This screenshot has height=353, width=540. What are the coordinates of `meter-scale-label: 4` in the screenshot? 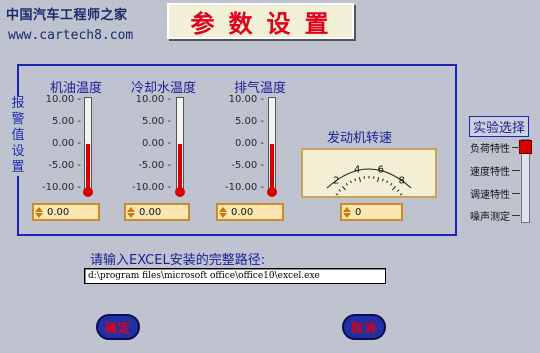 It's located at (357, 169).